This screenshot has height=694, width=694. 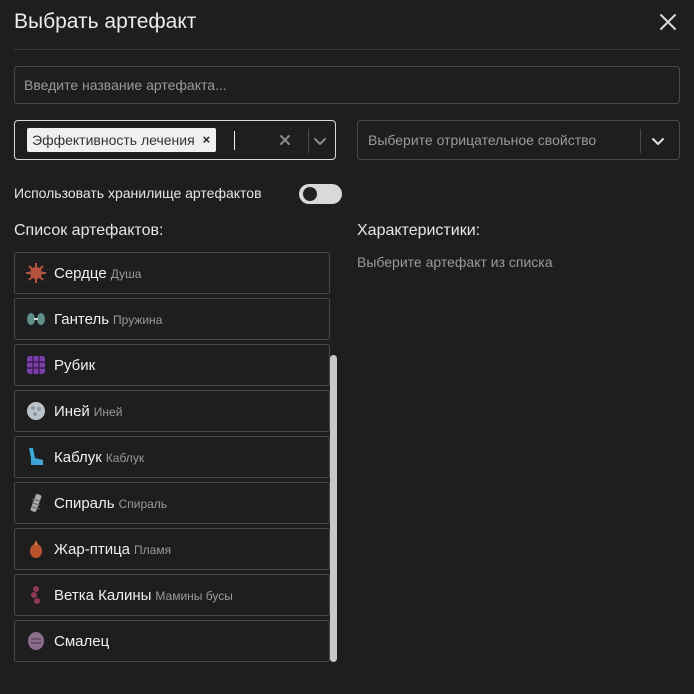 What do you see at coordinates (455, 262) in the screenshot?
I see `characteristics-hint: Выберите артефакт из списка` at bounding box center [455, 262].